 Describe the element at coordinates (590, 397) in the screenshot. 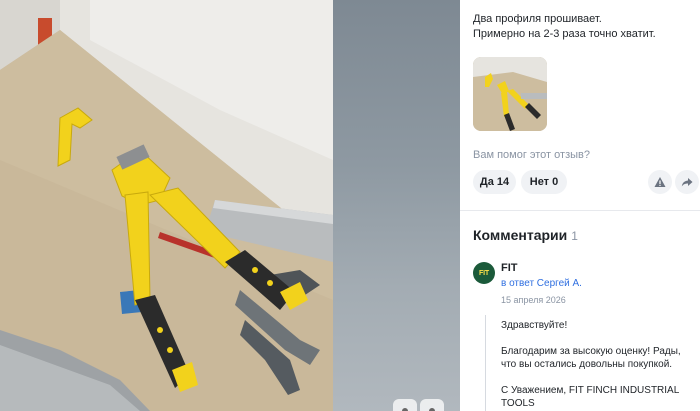

I see `comment-signature: С Уважением, FIT FINCH INDUSTRIAL TOOLS` at that location.